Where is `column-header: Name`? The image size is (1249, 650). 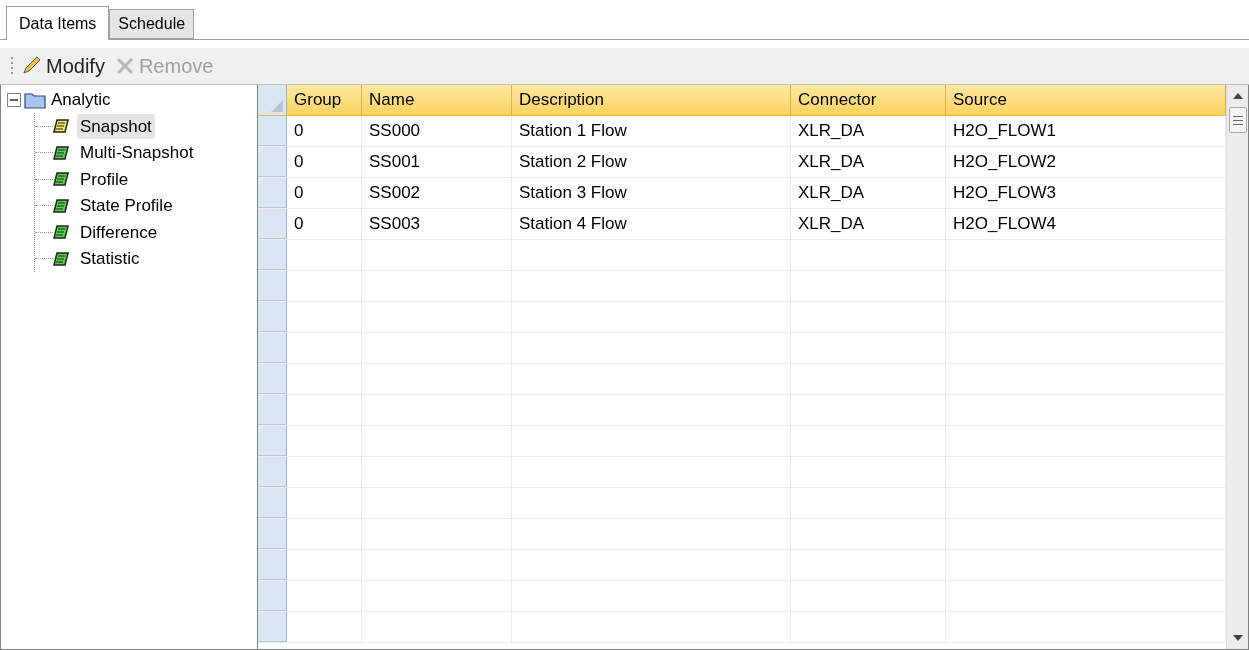
column-header: Name is located at coordinates (437, 100).